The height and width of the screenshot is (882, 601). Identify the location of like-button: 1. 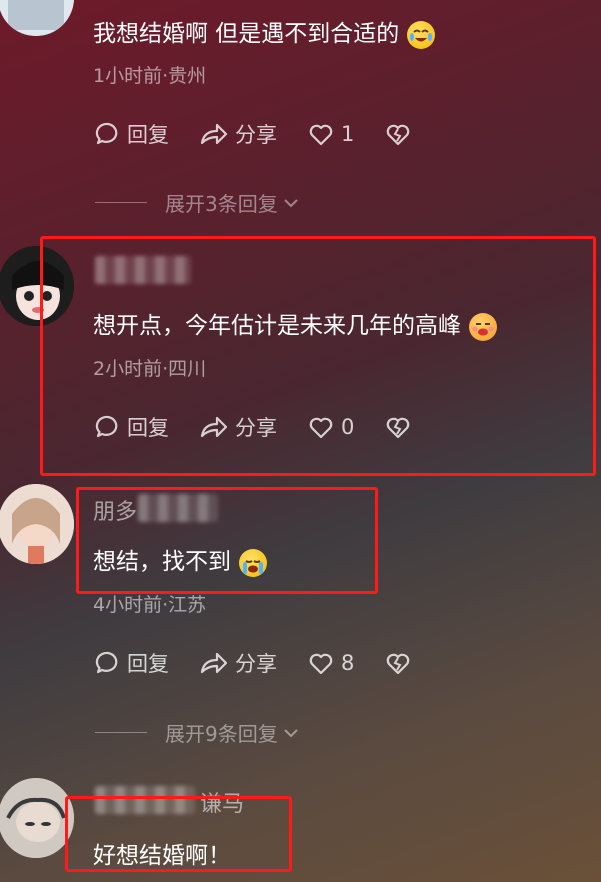
(330, 134).